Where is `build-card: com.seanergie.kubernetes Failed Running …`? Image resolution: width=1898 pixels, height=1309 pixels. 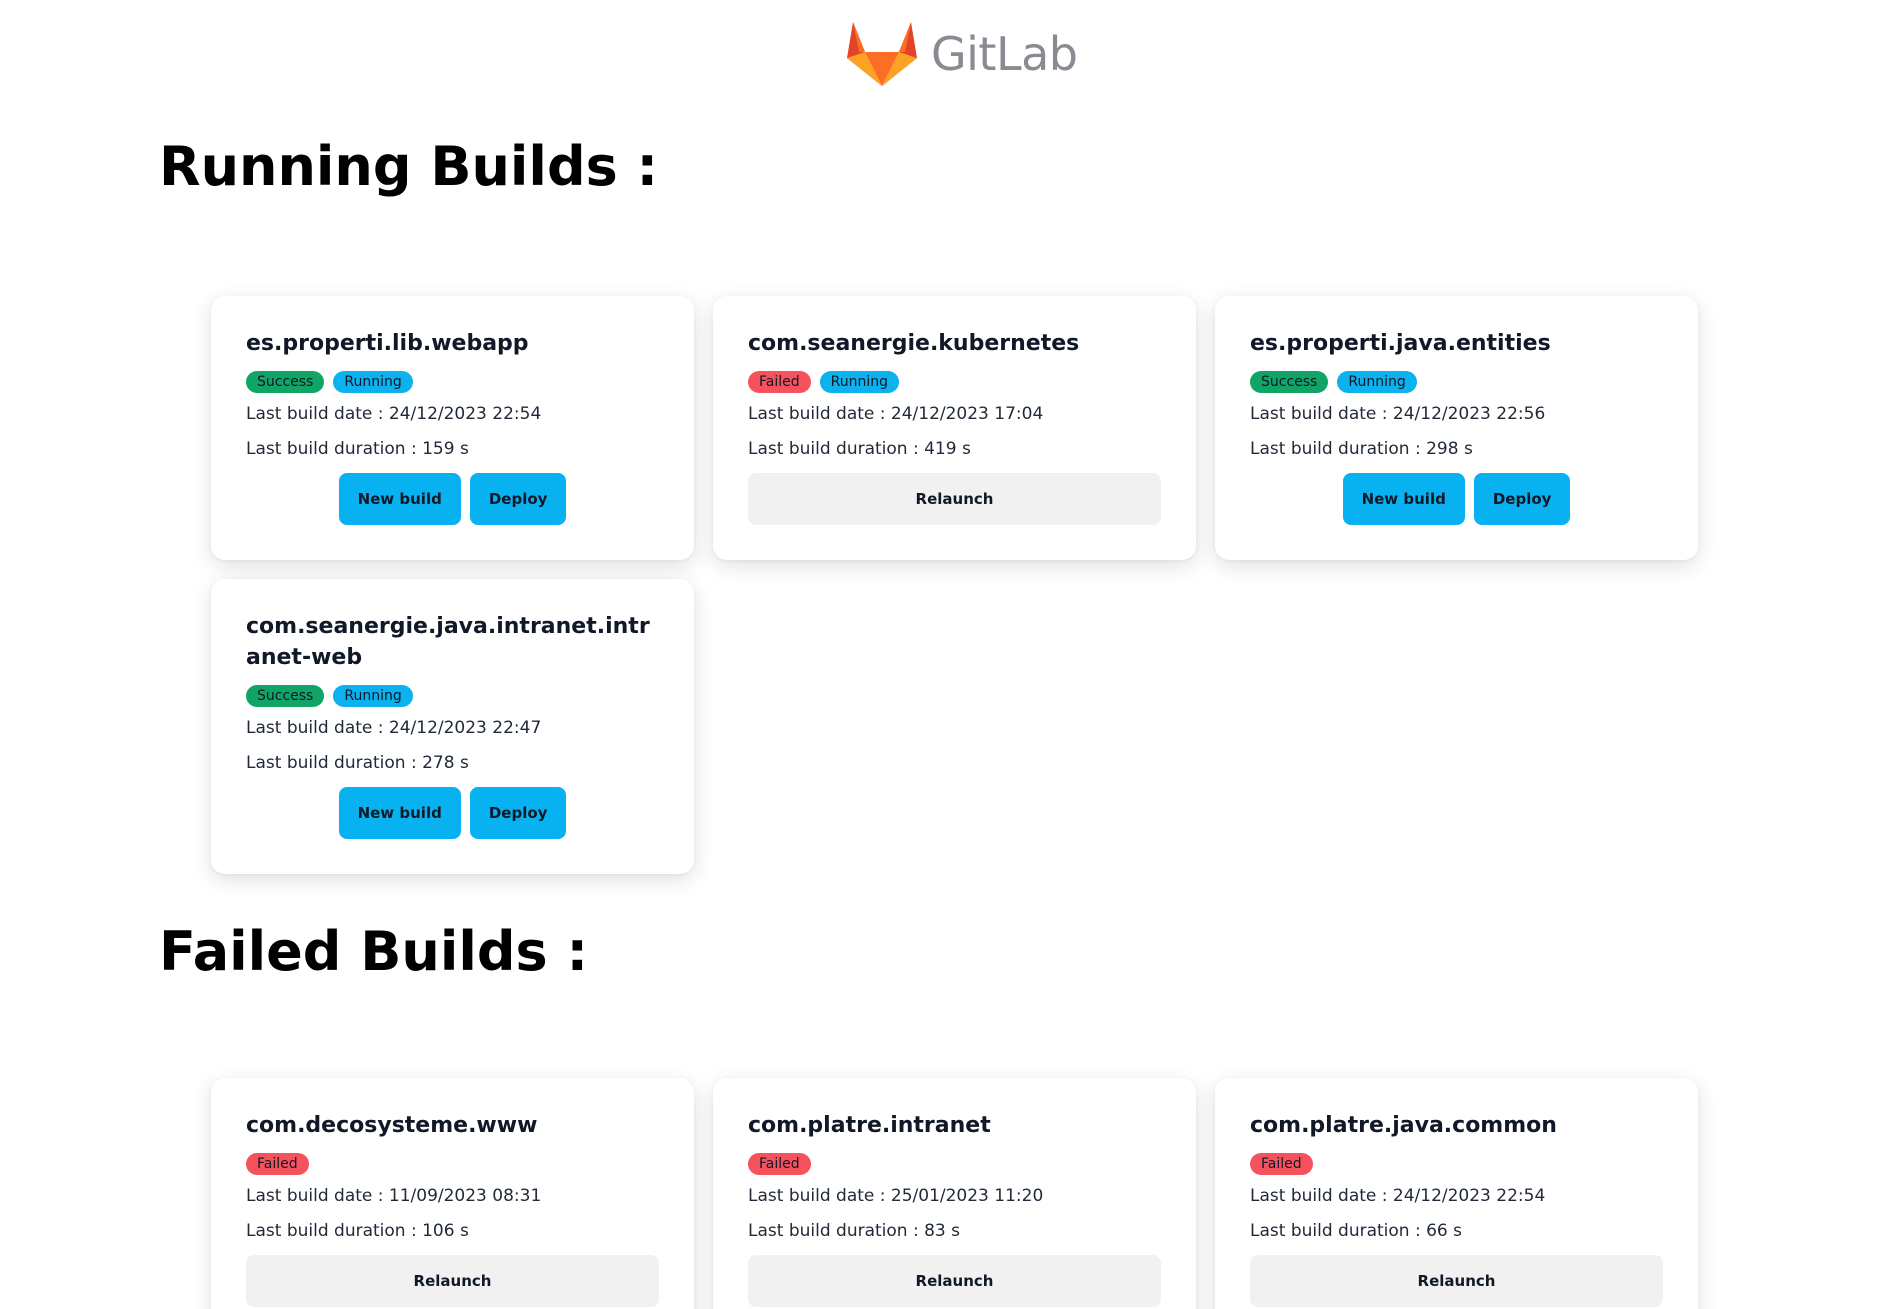 build-card: com.seanergie.kubernetes Failed Running … is located at coordinates (954, 428).